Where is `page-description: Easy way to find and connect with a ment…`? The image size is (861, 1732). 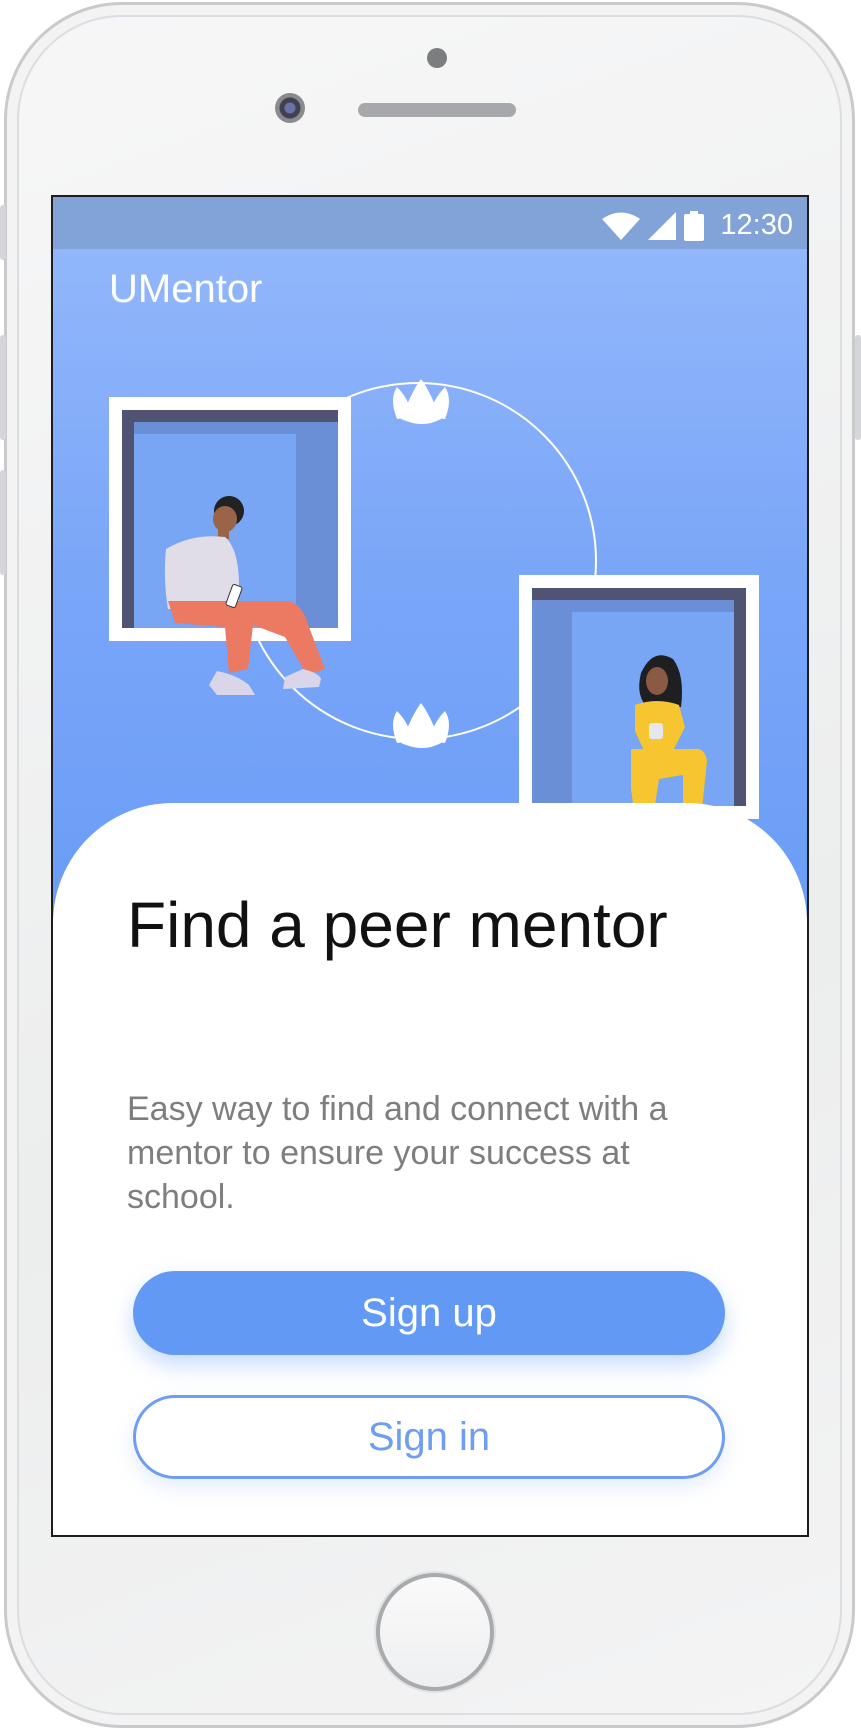 page-description: Easy way to find and connect with a ment… is located at coordinates (397, 1153).